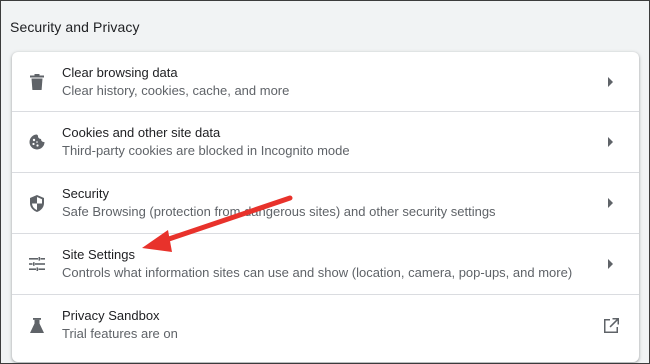 The image size is (650, 364). Describe the element at coordinates (37, 142) in the screenshot. I see `cookie-icon` at that location.